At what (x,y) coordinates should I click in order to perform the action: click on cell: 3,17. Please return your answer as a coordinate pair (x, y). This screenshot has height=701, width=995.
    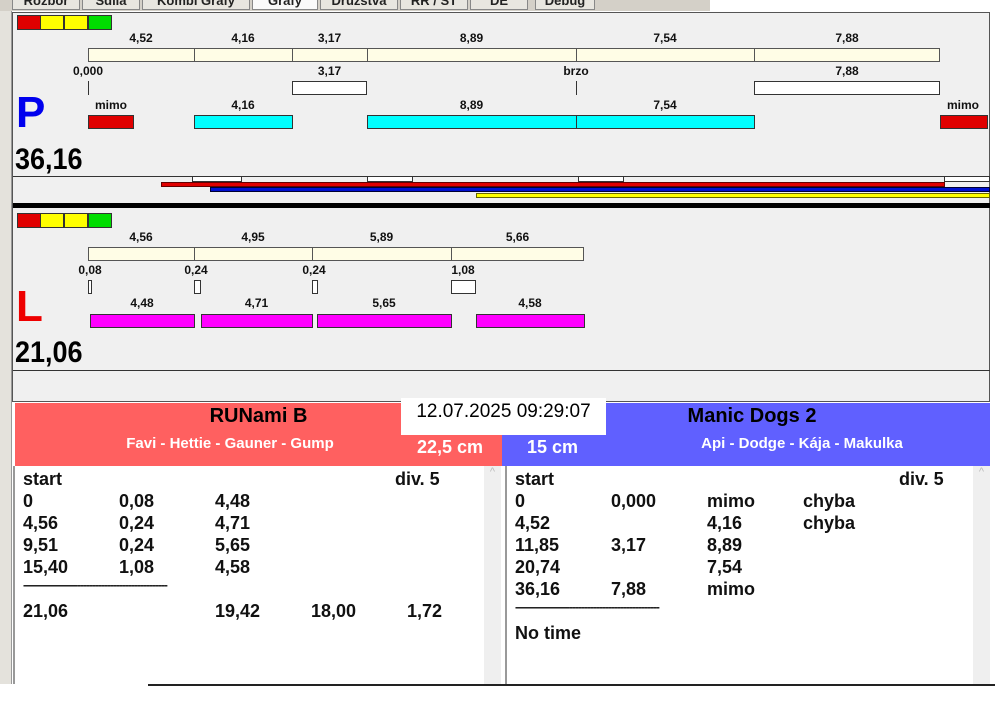
    Looking at the image, I should click on (629, 545).